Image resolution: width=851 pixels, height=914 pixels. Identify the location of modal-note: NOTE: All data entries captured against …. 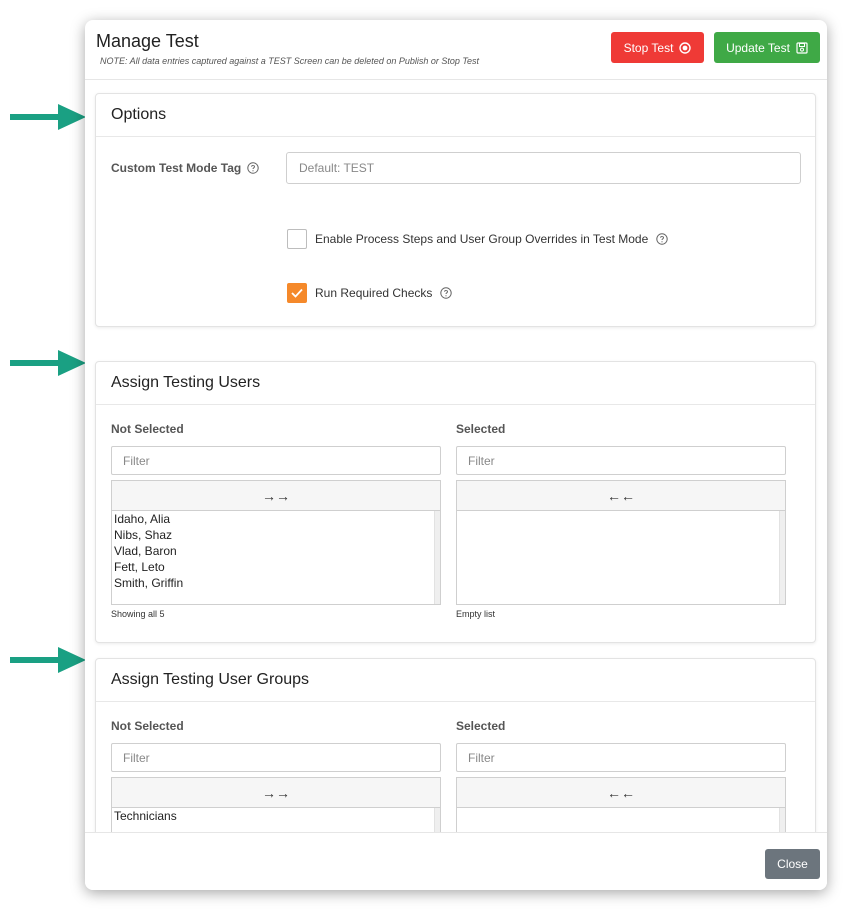
(290, 61).